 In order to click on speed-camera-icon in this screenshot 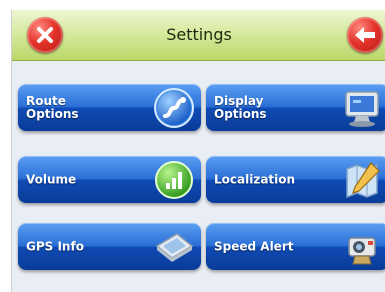, I will do `click(362, 251)`.